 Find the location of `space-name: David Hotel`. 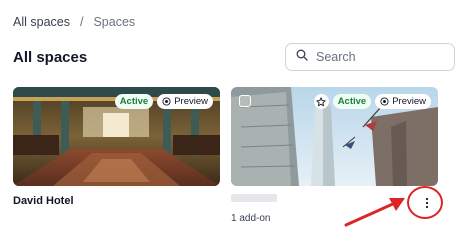

space-name: David Hotel is located at coordinates (116, 201).